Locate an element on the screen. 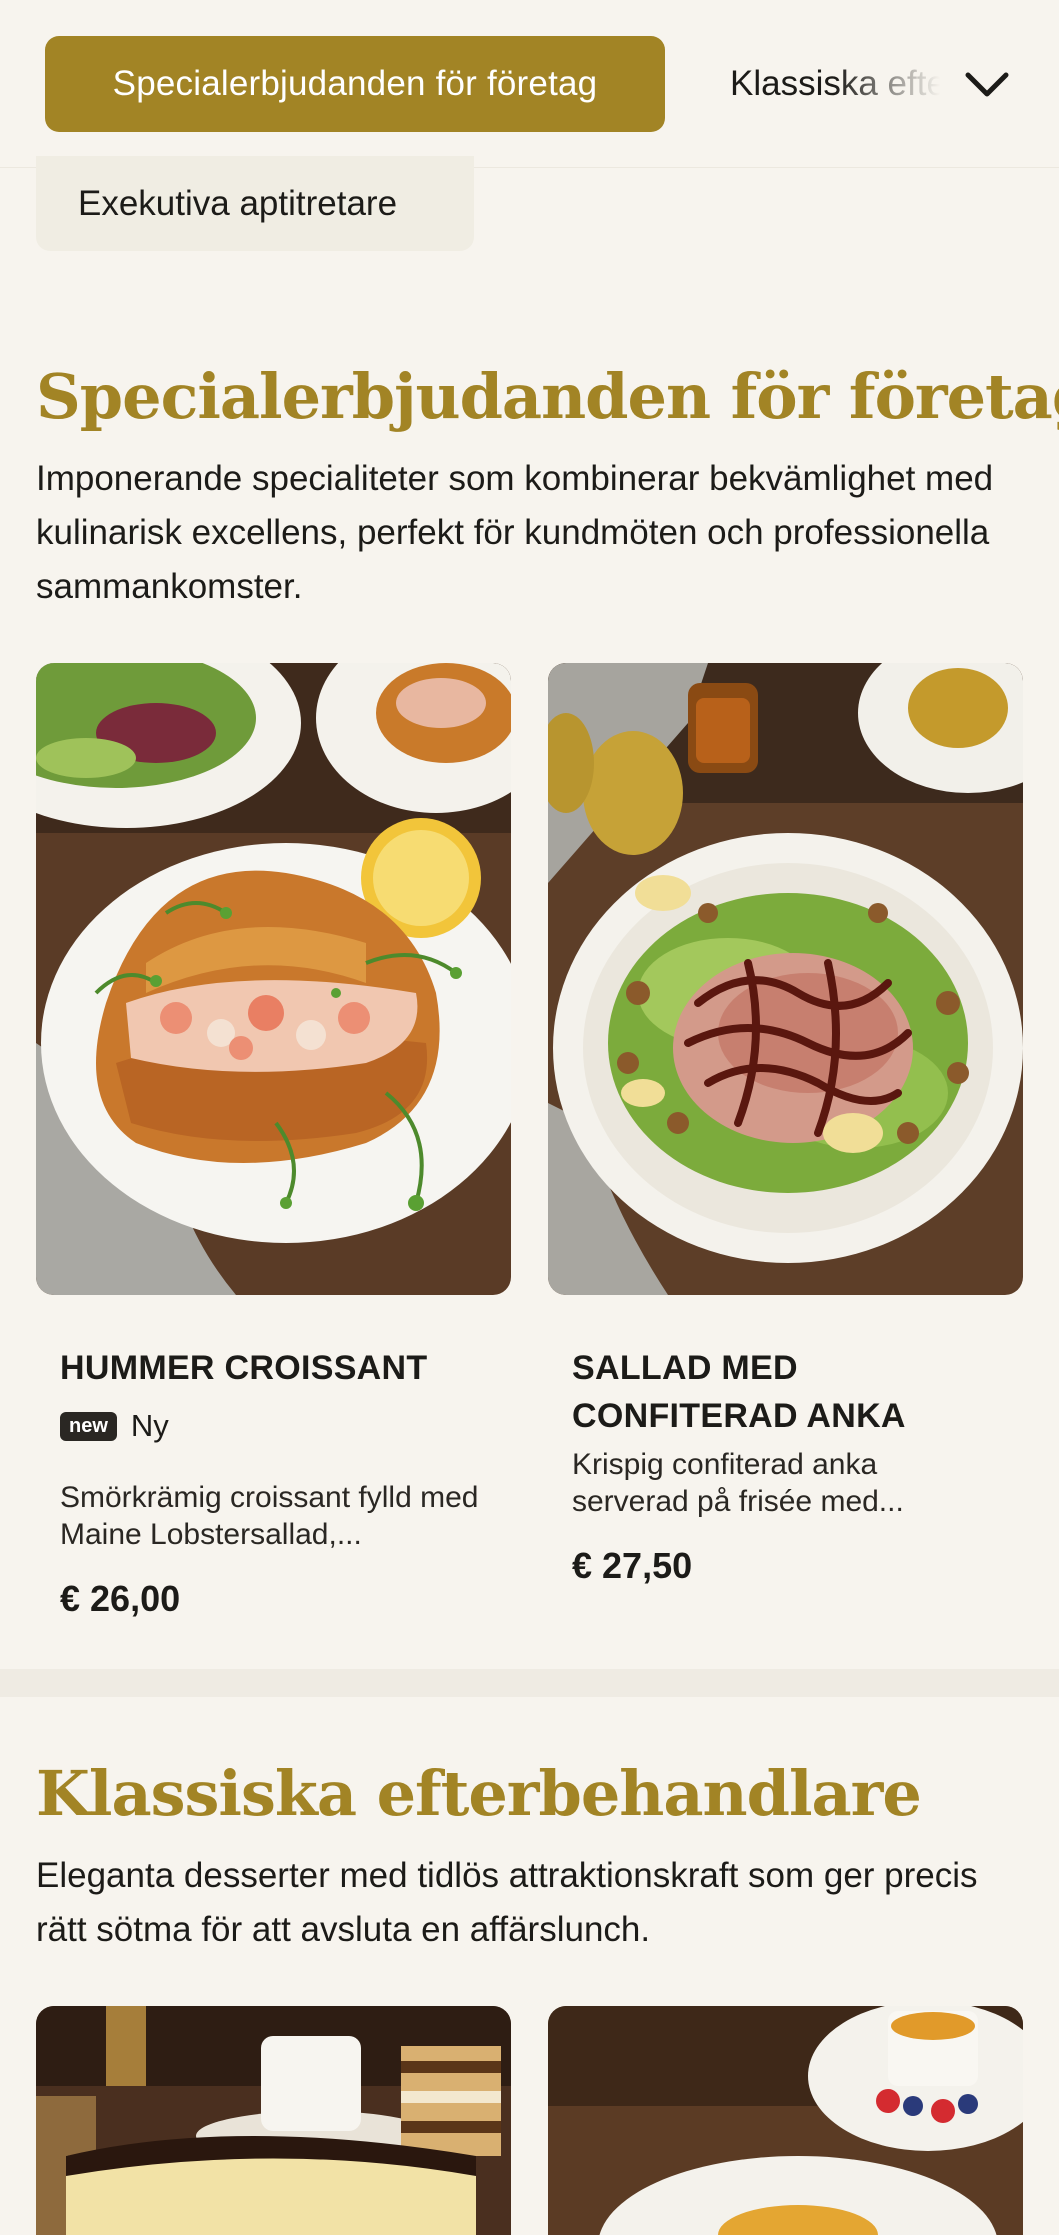 This screenshot has width=1059, height=2235. new-badge-row: new Ny is located at coordinates (114, 1426).